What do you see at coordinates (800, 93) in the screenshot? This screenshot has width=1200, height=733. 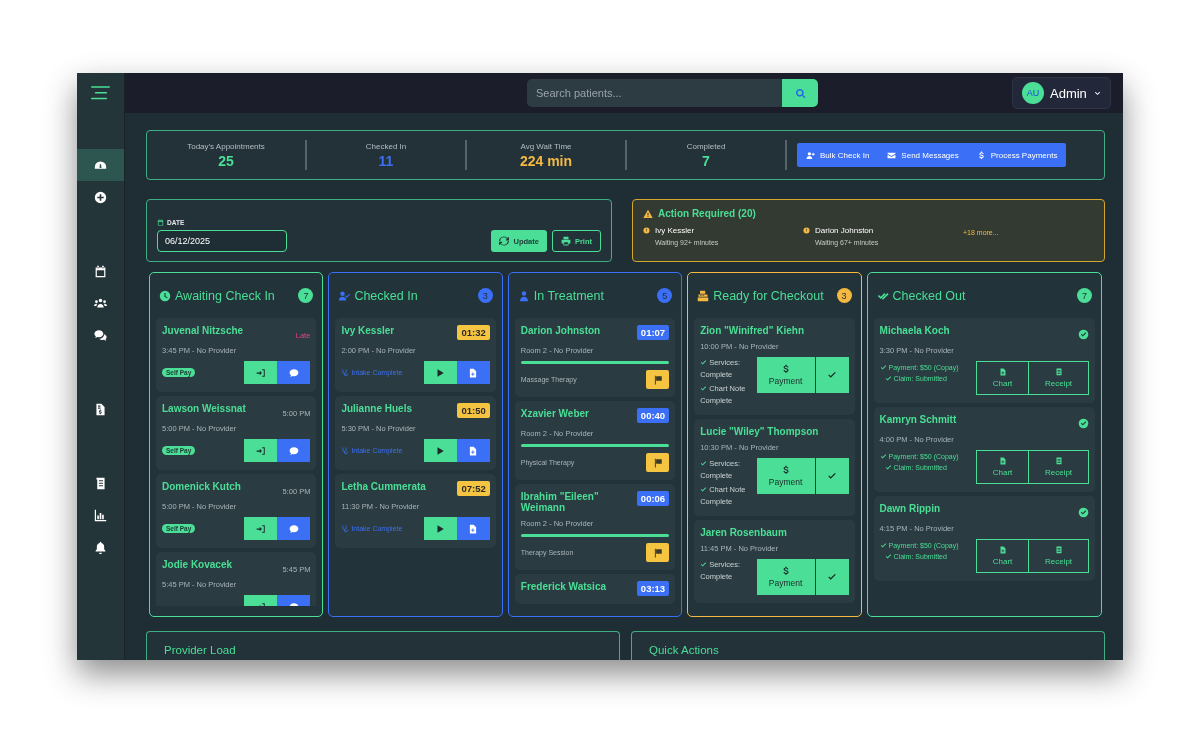 I see `search-button` at bounding box center [800, 93].